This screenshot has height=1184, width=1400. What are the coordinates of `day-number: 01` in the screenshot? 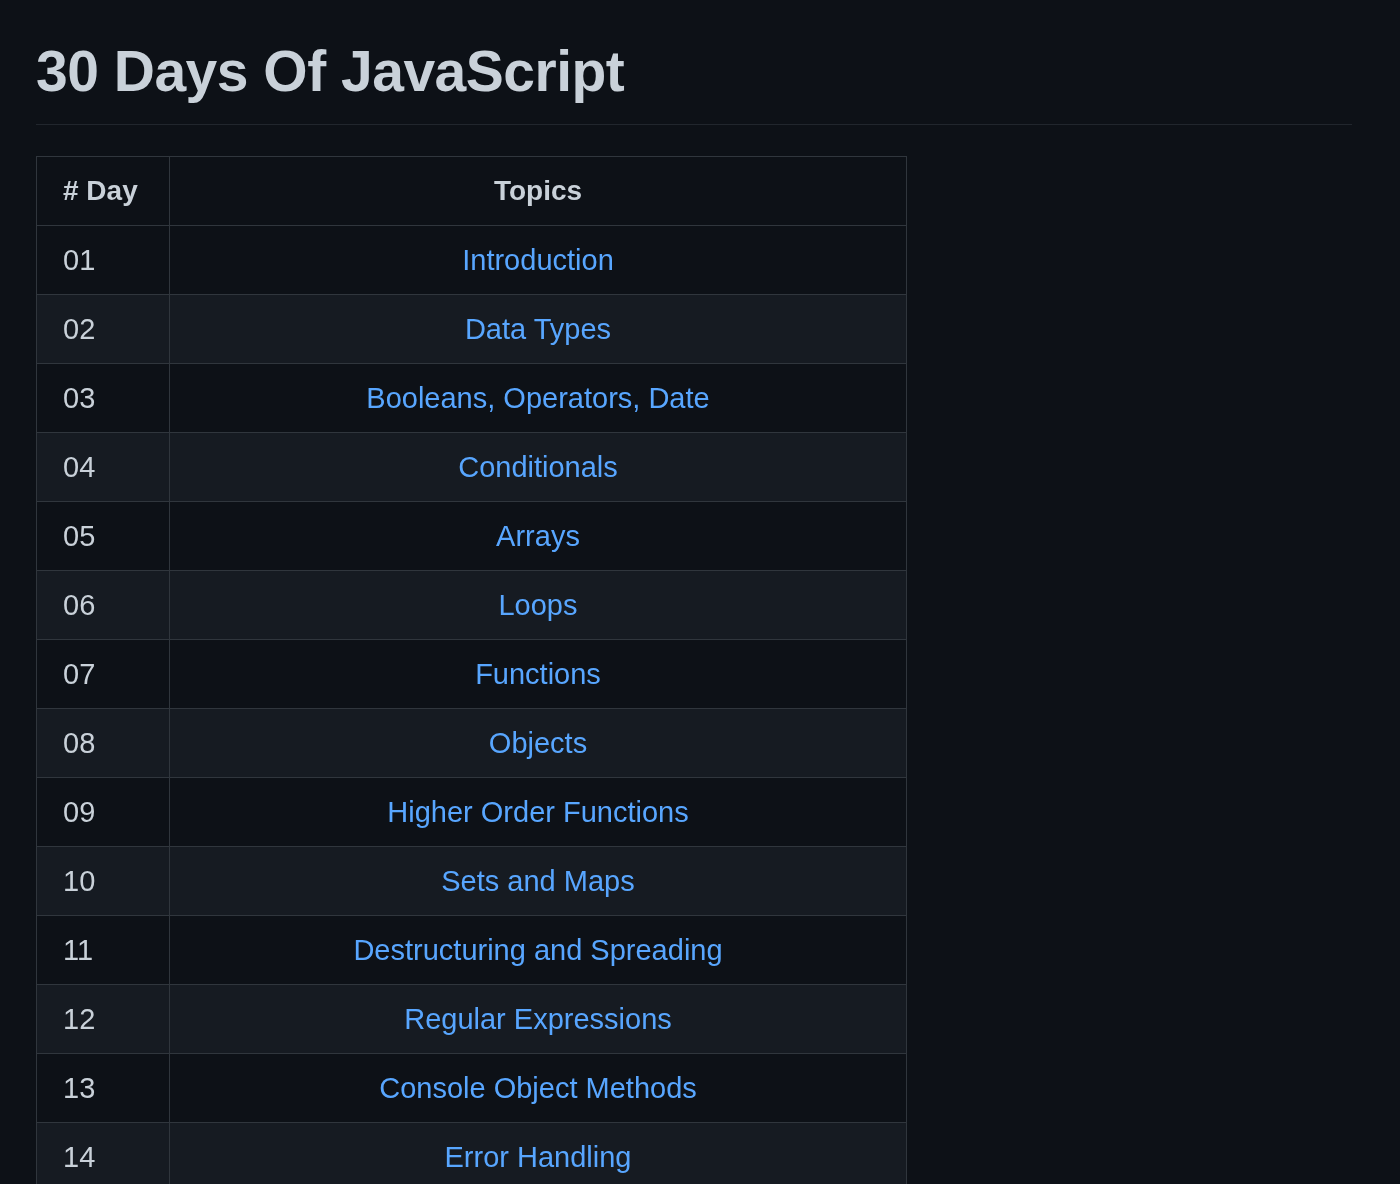 It's located at (79, 259).